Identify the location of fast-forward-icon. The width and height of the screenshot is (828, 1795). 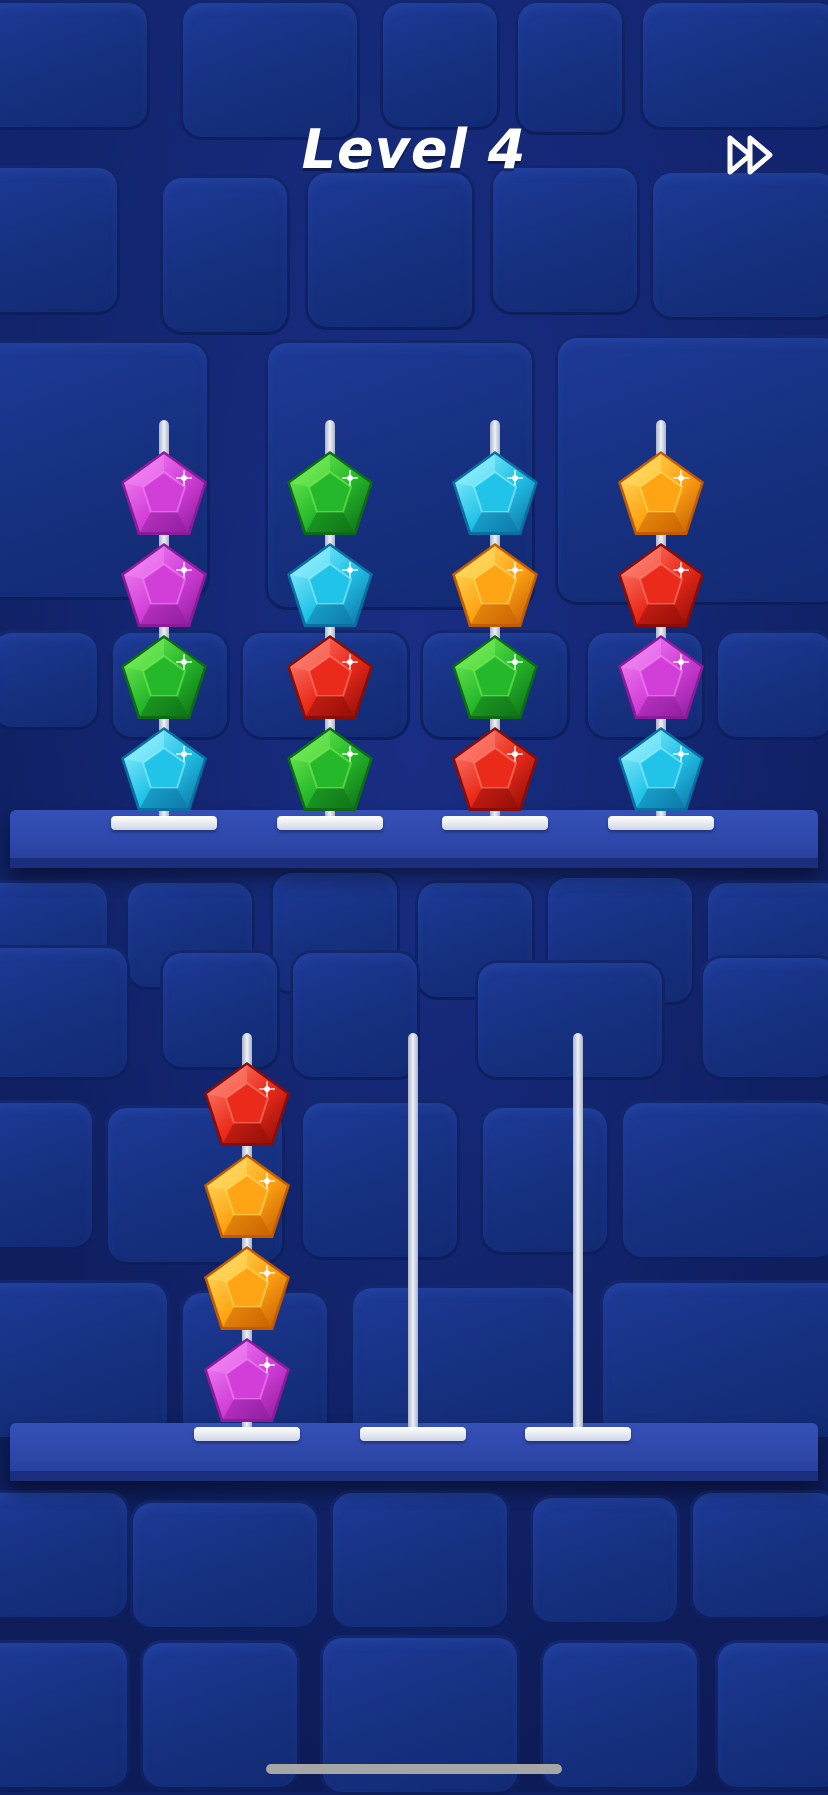
(750, 155).